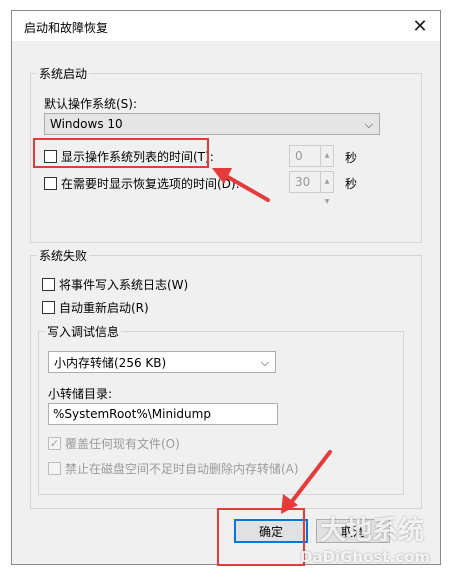 Image resolution: width=450 pixels, height=571 pixels. I want to click on watermark-brand: 大地系统, so click(372, 531).